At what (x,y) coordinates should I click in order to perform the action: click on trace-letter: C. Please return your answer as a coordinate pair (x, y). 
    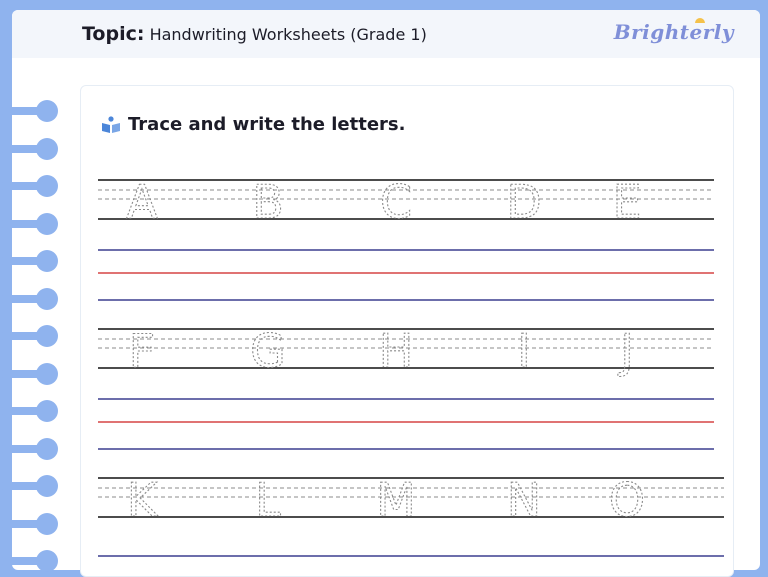
    Looking at the image, I should click on (396, 202).